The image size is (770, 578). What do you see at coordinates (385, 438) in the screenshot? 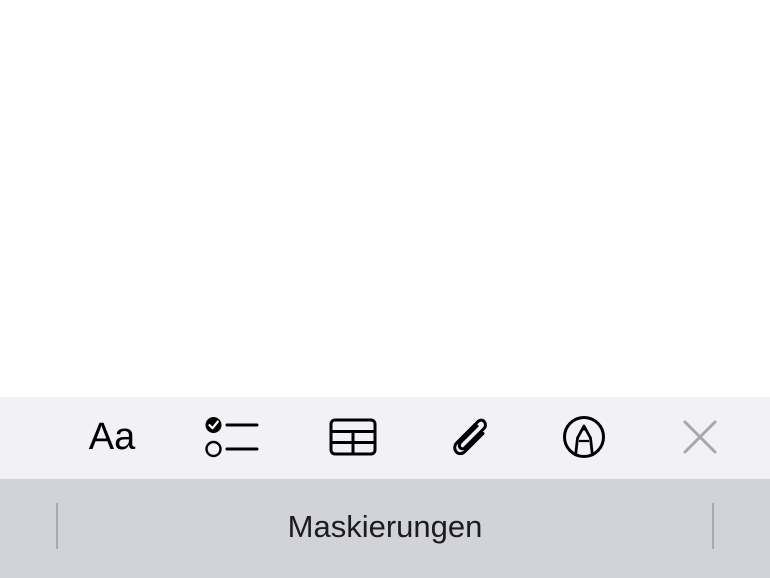
I see `formatting-toolbar: Aa` at bounding box center [385, 438].